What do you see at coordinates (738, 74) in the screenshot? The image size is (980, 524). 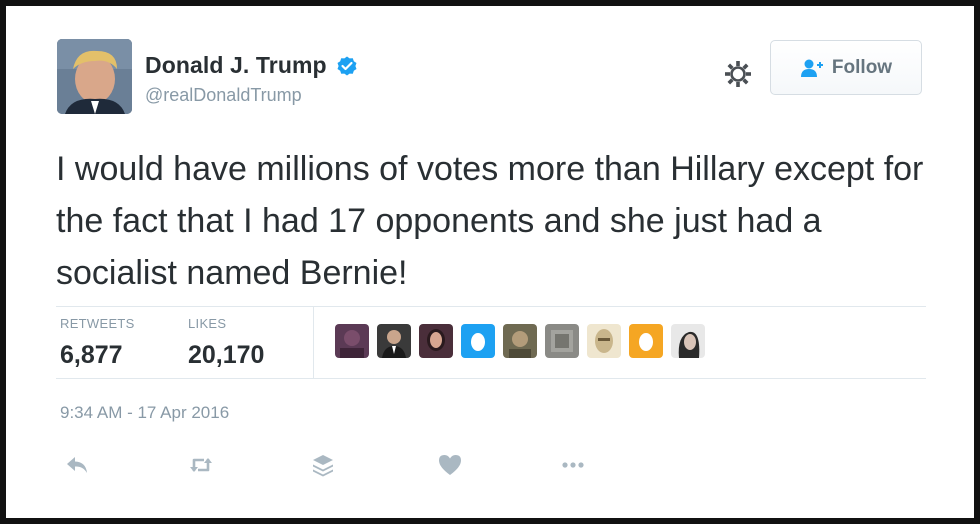 I see `gear-icon` at bounding box center [738, 74].